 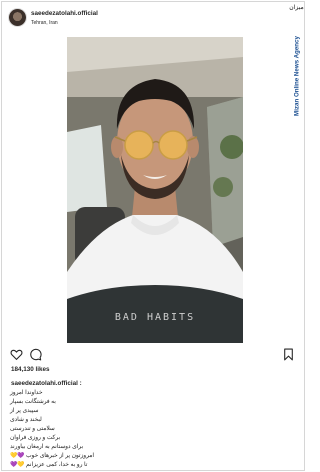 I want to click on caption-line: لبخند و شادی, so click(x=26, y=420).